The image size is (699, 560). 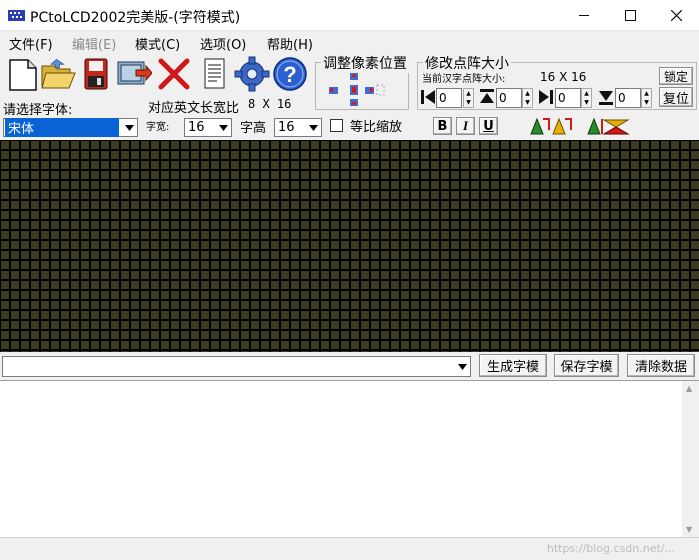 I want to click on new-file-icon, so click(x=22, y=74).